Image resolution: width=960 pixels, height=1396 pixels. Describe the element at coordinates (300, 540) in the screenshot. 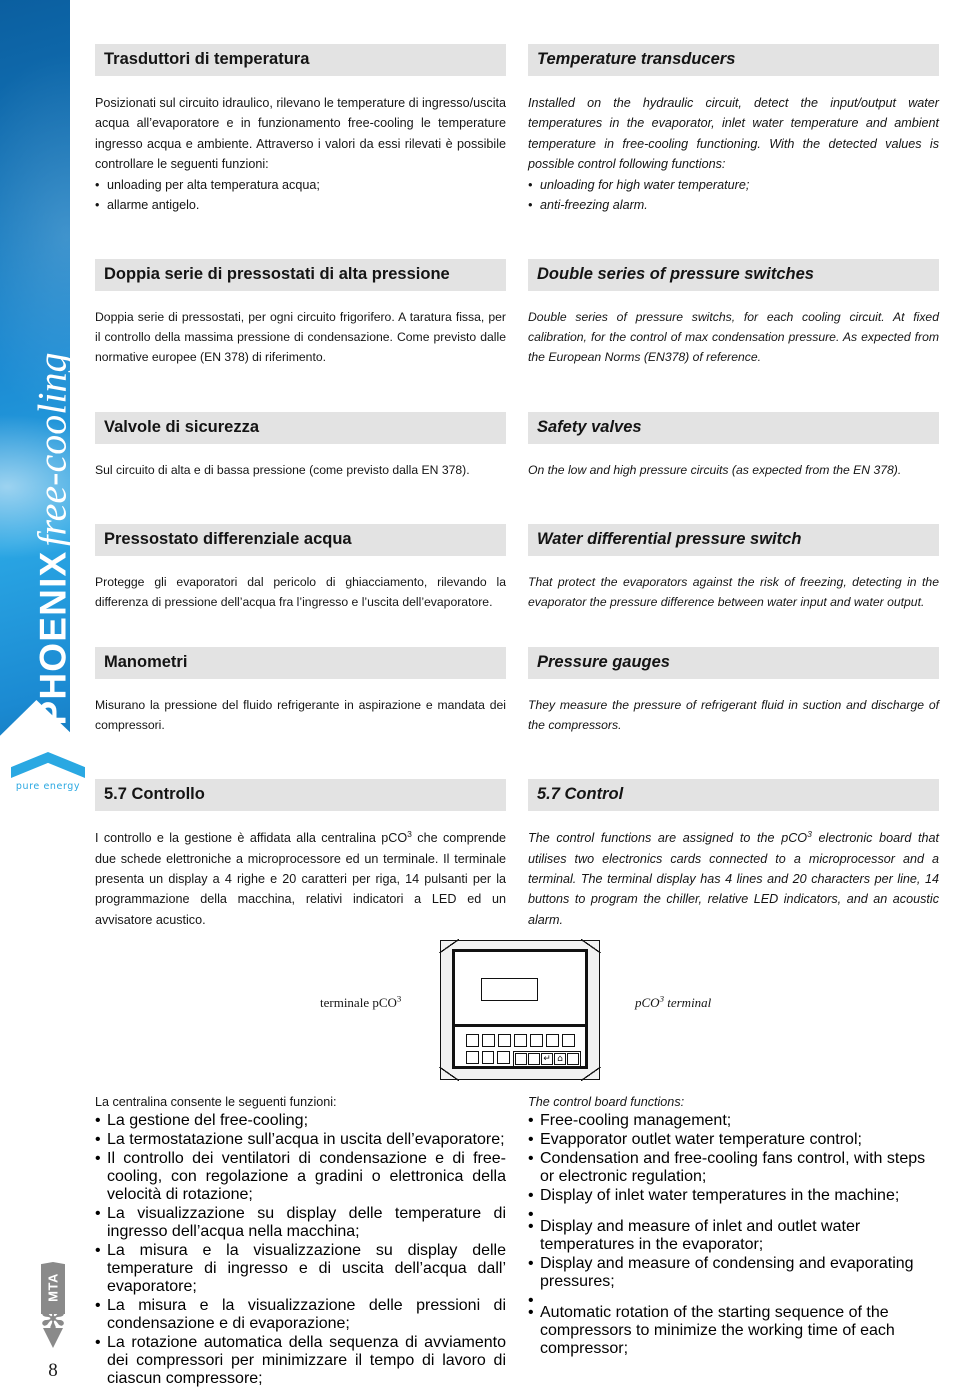

I see `section-heading-it: Pressostato differenziale acqua` at that location.